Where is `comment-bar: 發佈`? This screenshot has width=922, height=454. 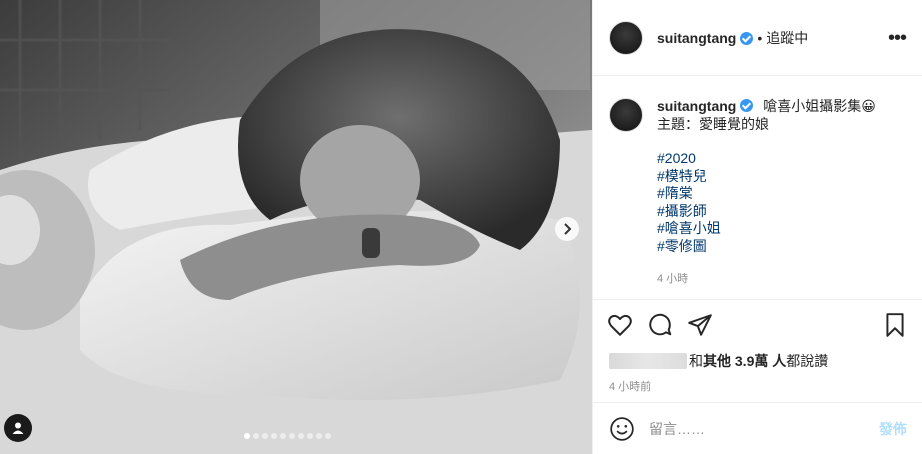
comment-bar: 發佈 is located at coordinates (757, 428).